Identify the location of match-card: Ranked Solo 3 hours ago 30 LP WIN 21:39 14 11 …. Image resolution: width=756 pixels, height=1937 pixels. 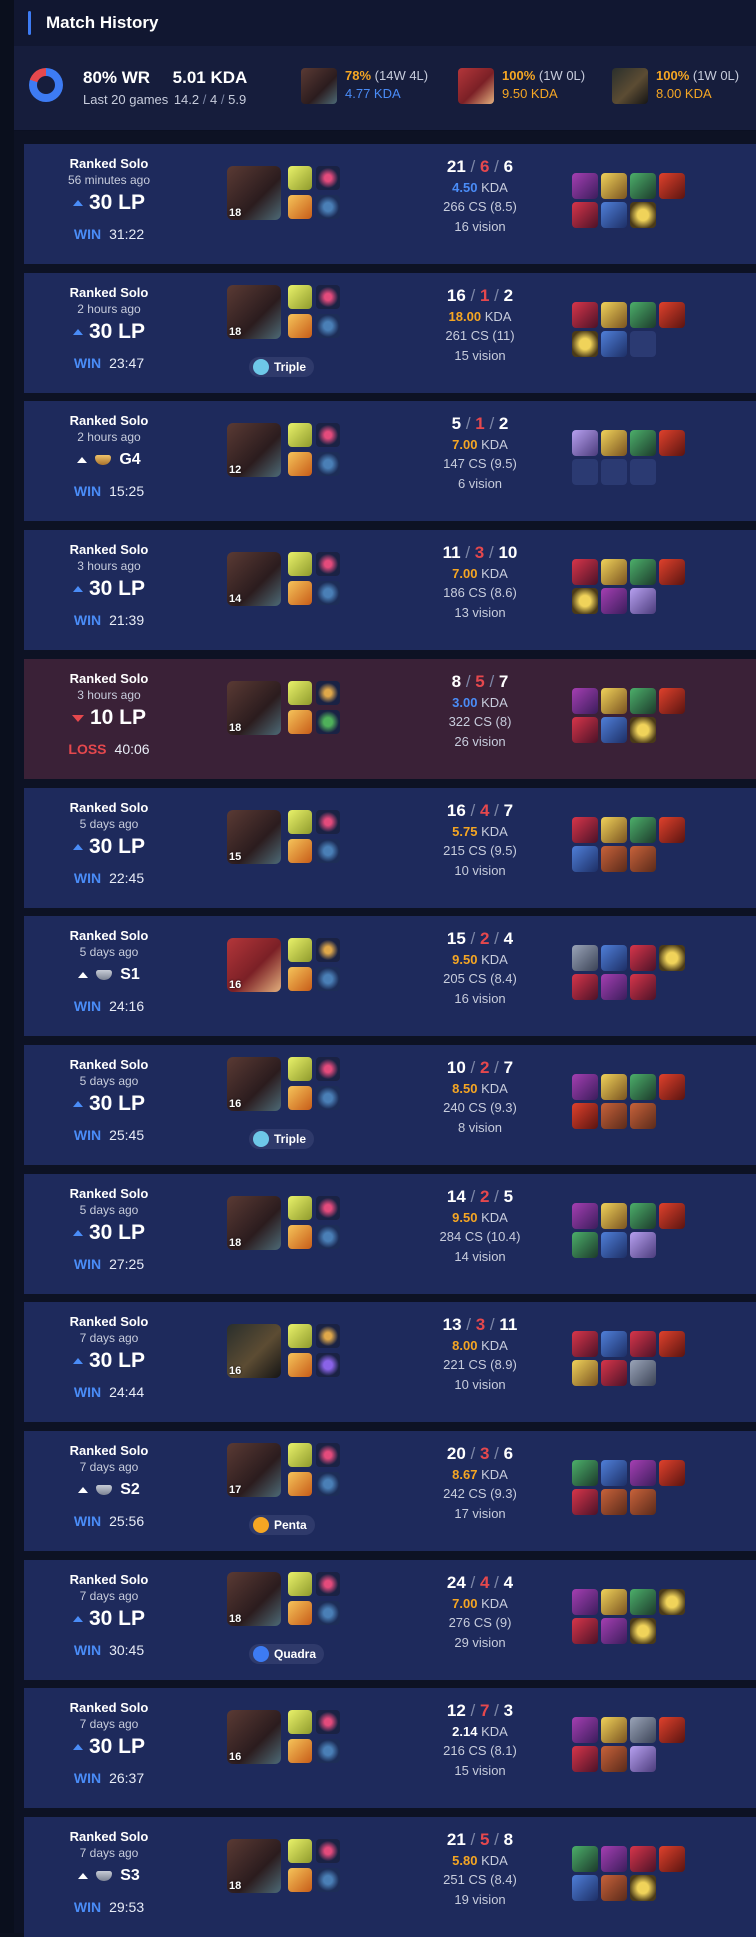
(390, 590).